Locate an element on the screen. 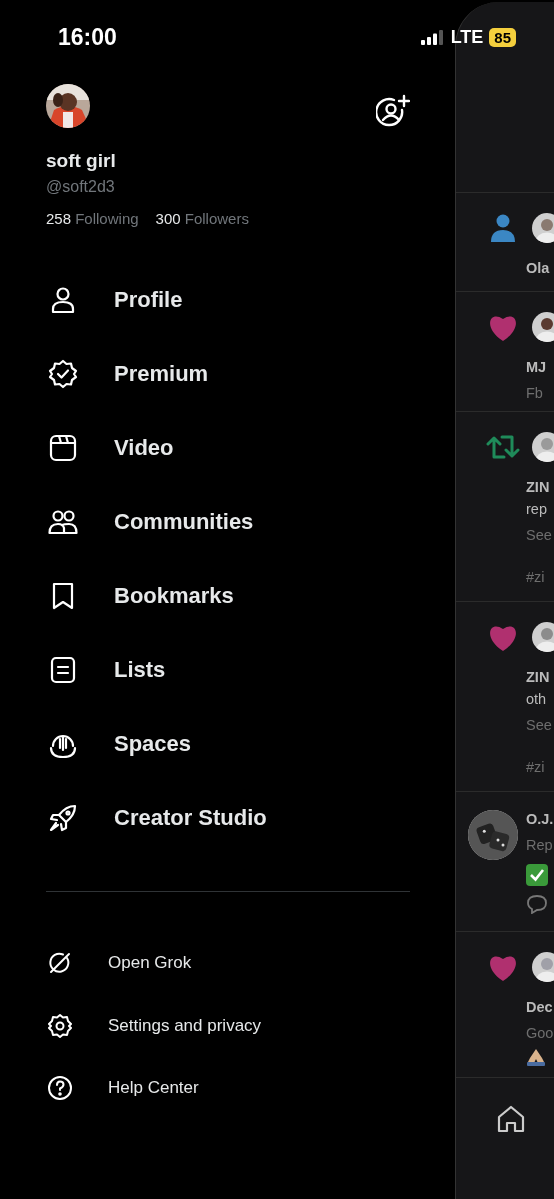 The height and width of the screenshot is (1199, 554). profile-handle: @soft2d3 is located at coordinates (81, 187).